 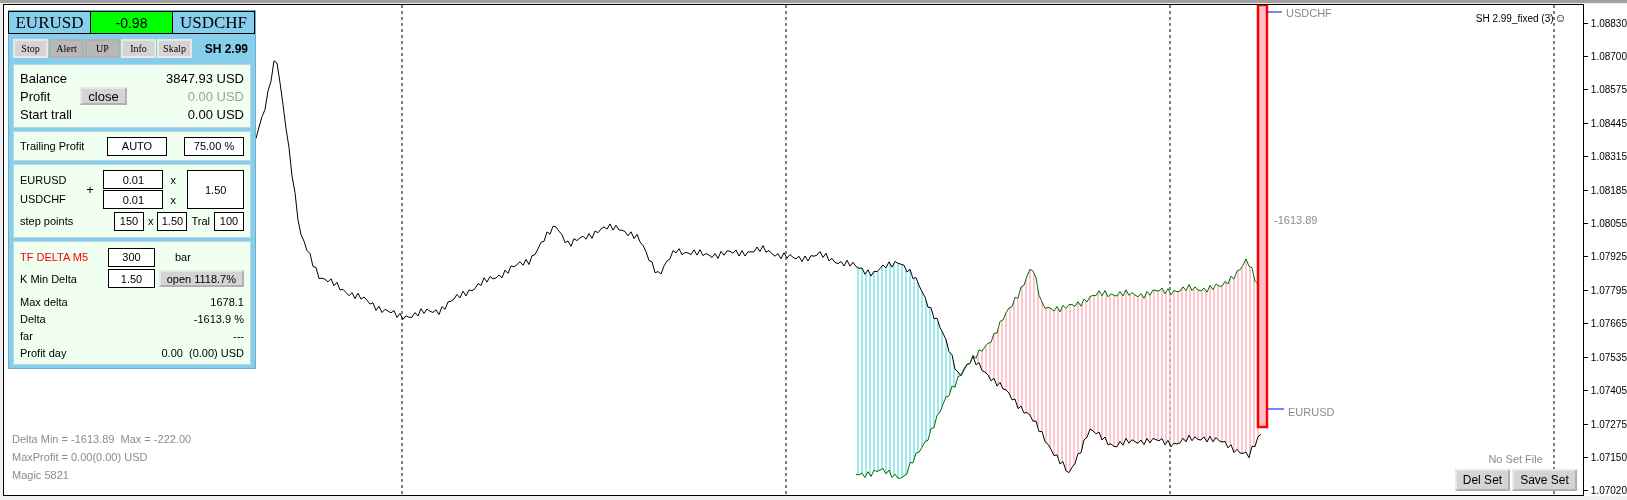 What do you see at coordinates (1560, 18) in the screenshot?
I see `smiley-icon: ☺` at bounding box center [1560, 18].